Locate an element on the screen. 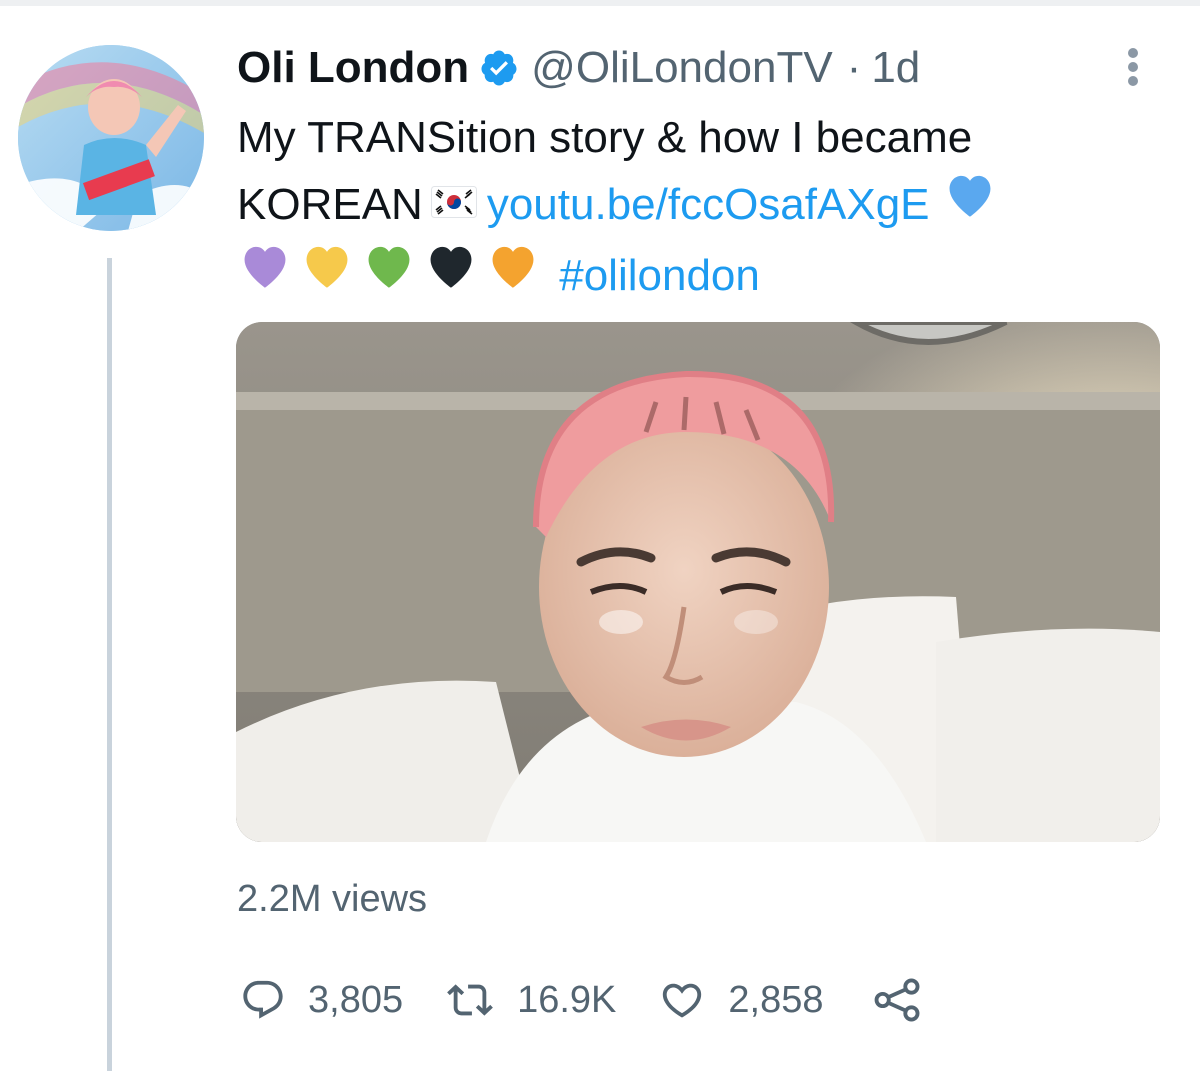 Image resolution: width=1200 pixels, height=1071 pixels. tweet-header: Oli London @OliLondonTV · 1d is located at coordinates (578, 68).